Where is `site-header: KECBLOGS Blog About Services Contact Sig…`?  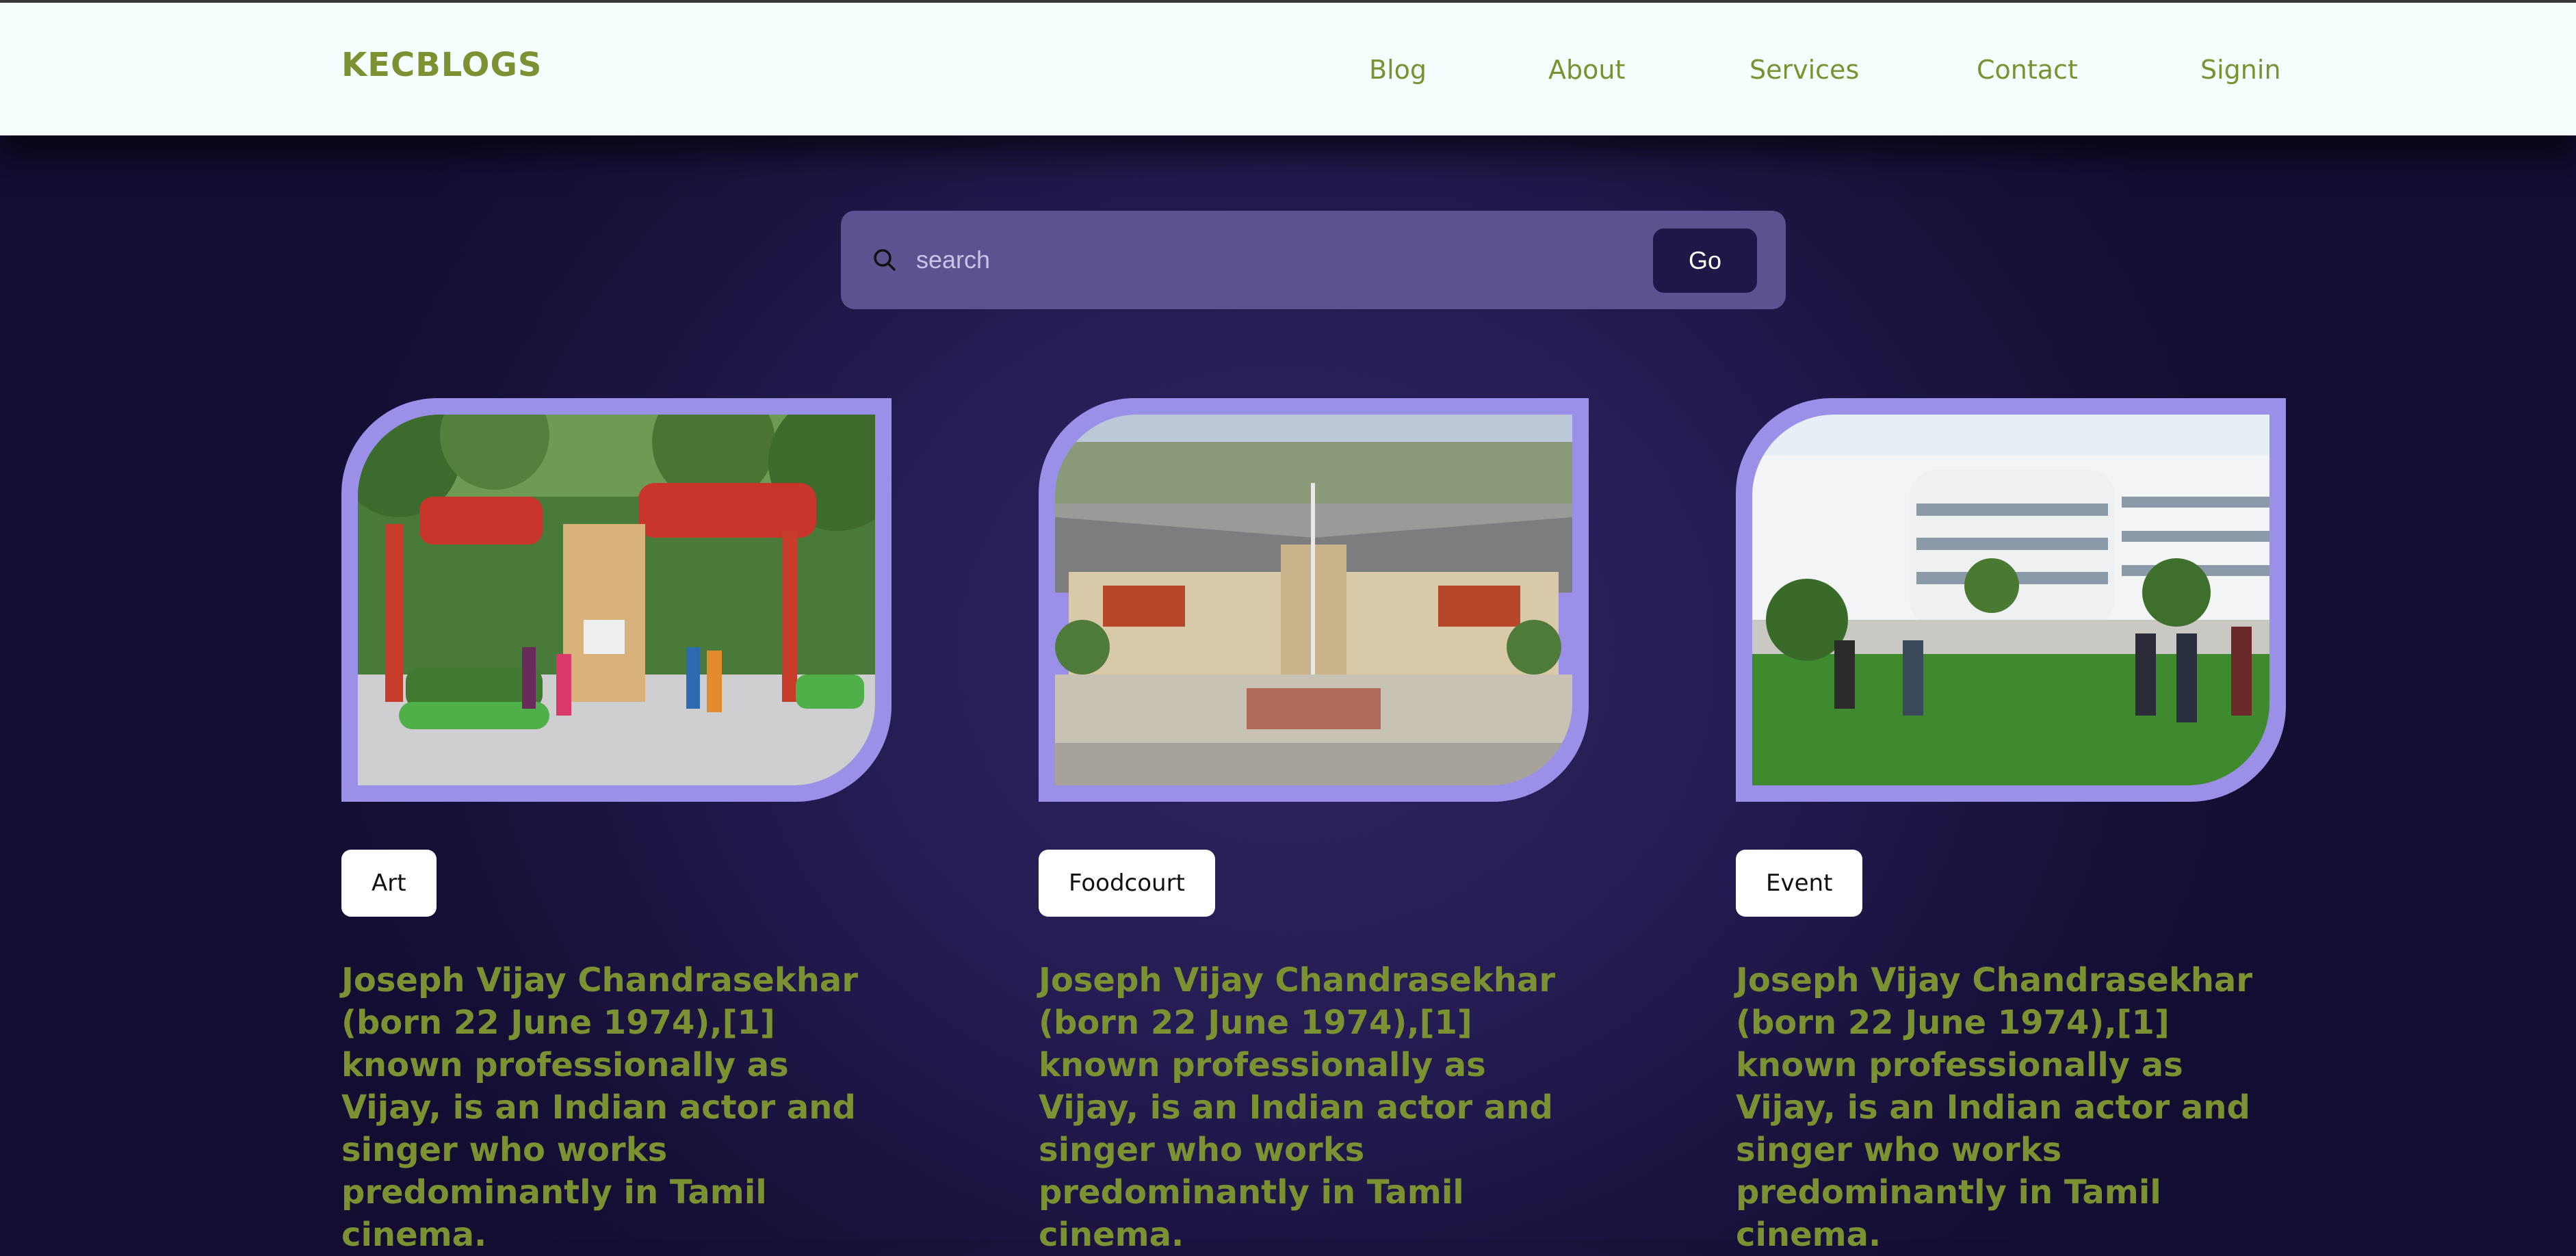 site-header: KECBLOGS Blog About Services Contact Sig… is located at coordinates (1288, 69).